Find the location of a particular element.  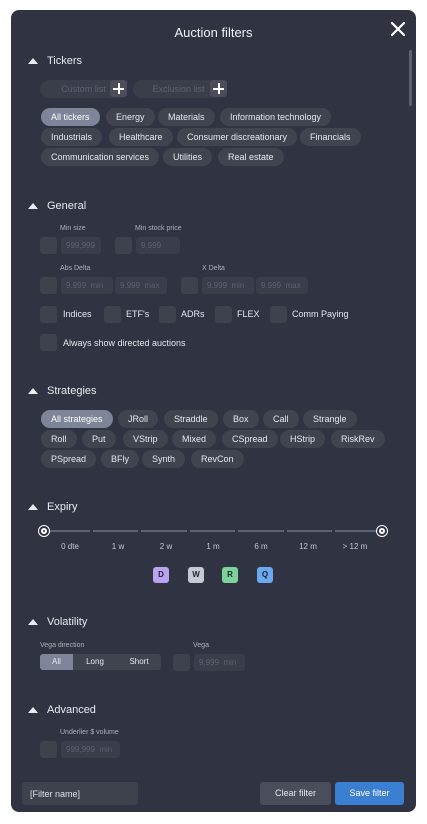

strategy-pill-put: Put is located at coordinates (99, 439).